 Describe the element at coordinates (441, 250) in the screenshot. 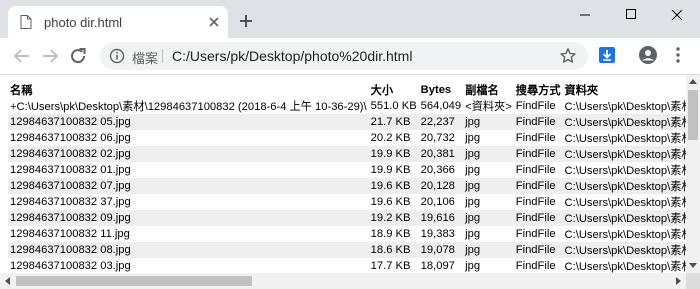

I see `cell-bytes: 19,078` at that location.